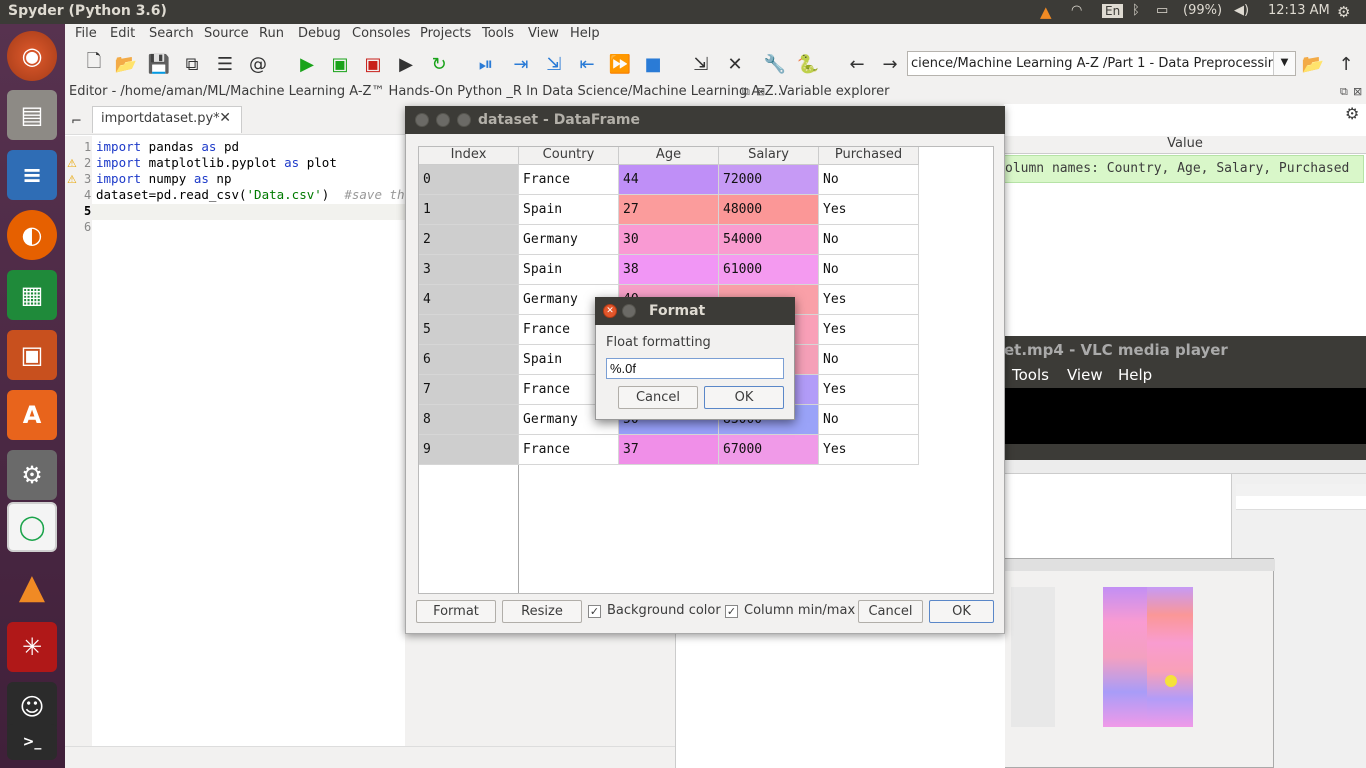 The image size is (1366, 768). I want to click on save-icon: 💾, so click(159, 64).